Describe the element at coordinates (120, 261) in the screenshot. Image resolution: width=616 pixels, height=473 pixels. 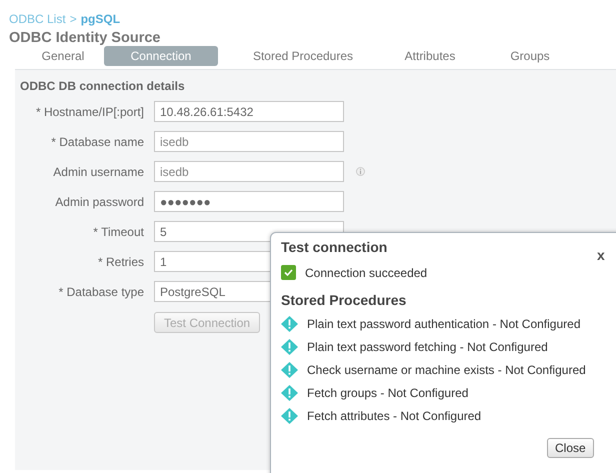
I see `field-label: * Retries` at that location.